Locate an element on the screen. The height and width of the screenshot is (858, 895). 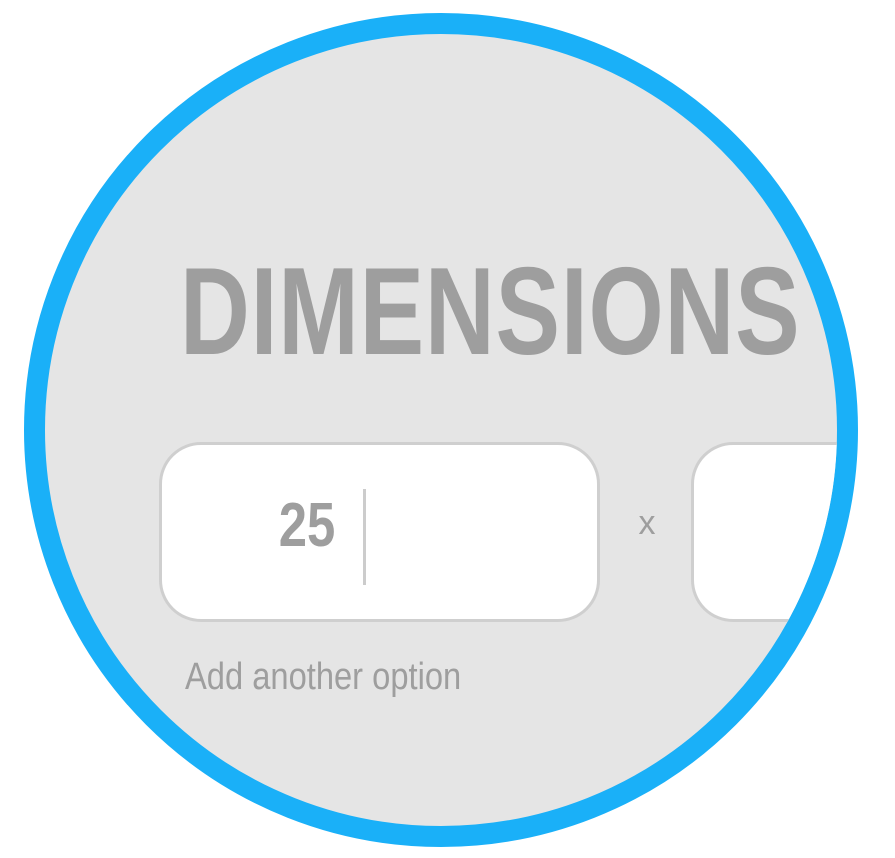
width-value: 25 is located at coordinates (307, 525).